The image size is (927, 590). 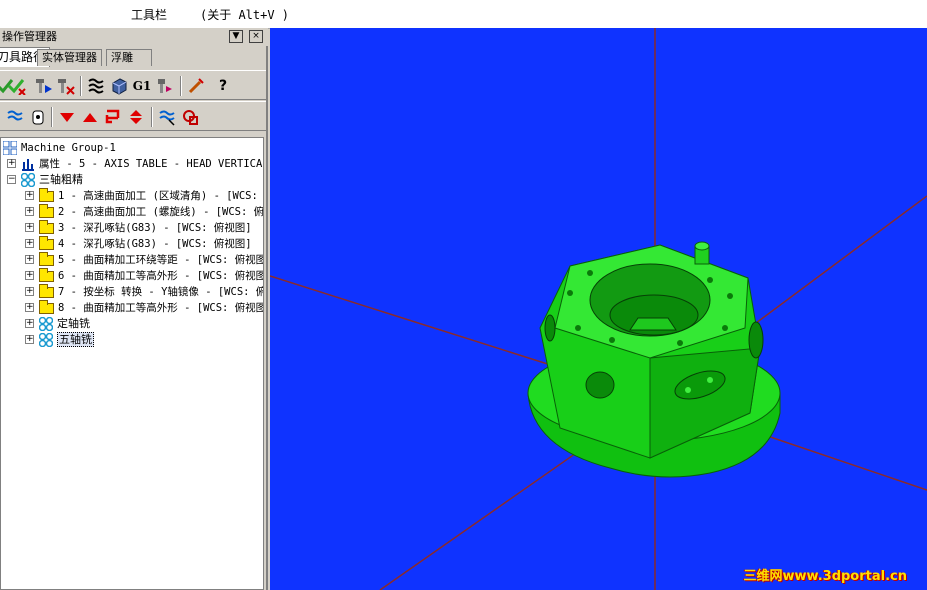 What do you see at coordinates (165, 86) in the screenshot?
I see `tool-path-icon` at bounding box center [165, 86].